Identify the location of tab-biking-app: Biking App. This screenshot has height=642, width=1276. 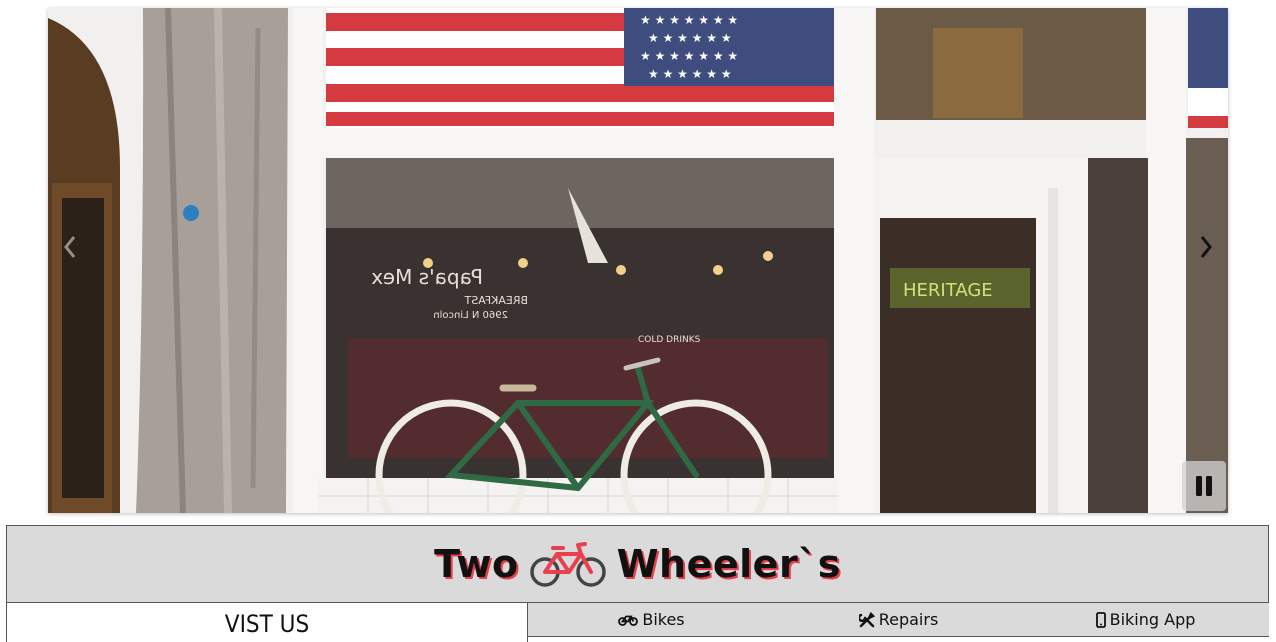
(1145, 620).